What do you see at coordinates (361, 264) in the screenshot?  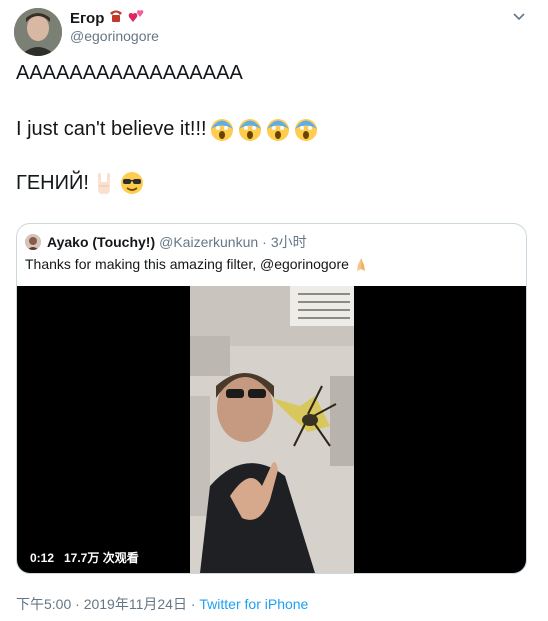 I see `folded-hands-icon` at bounding box center [361, 264].